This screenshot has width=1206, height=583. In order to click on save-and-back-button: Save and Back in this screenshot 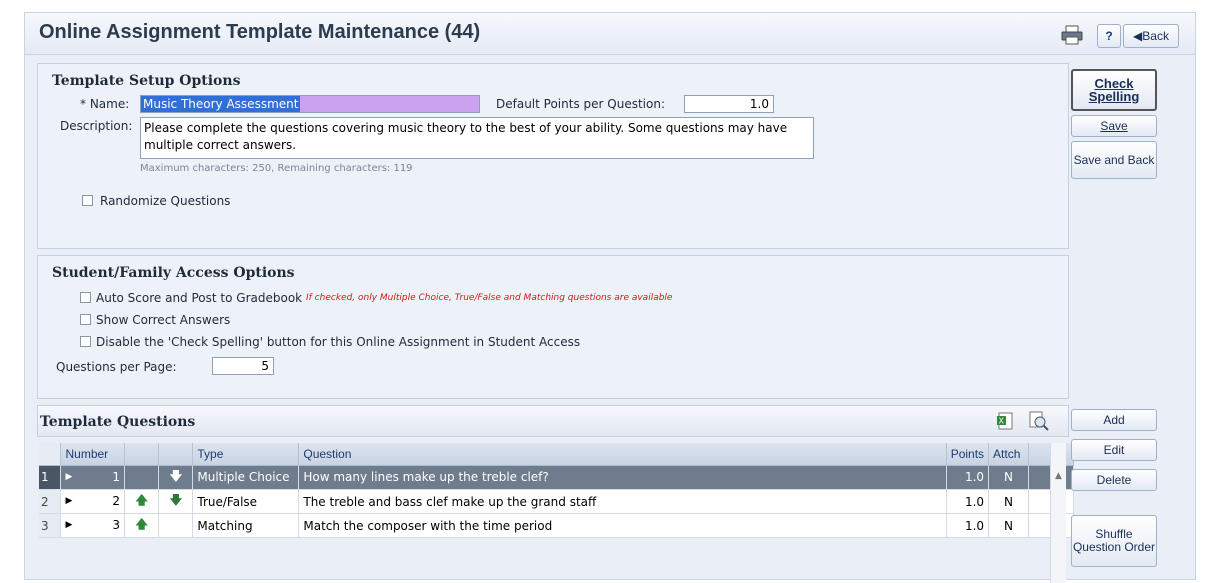, I will do `click(1114, 160)`.